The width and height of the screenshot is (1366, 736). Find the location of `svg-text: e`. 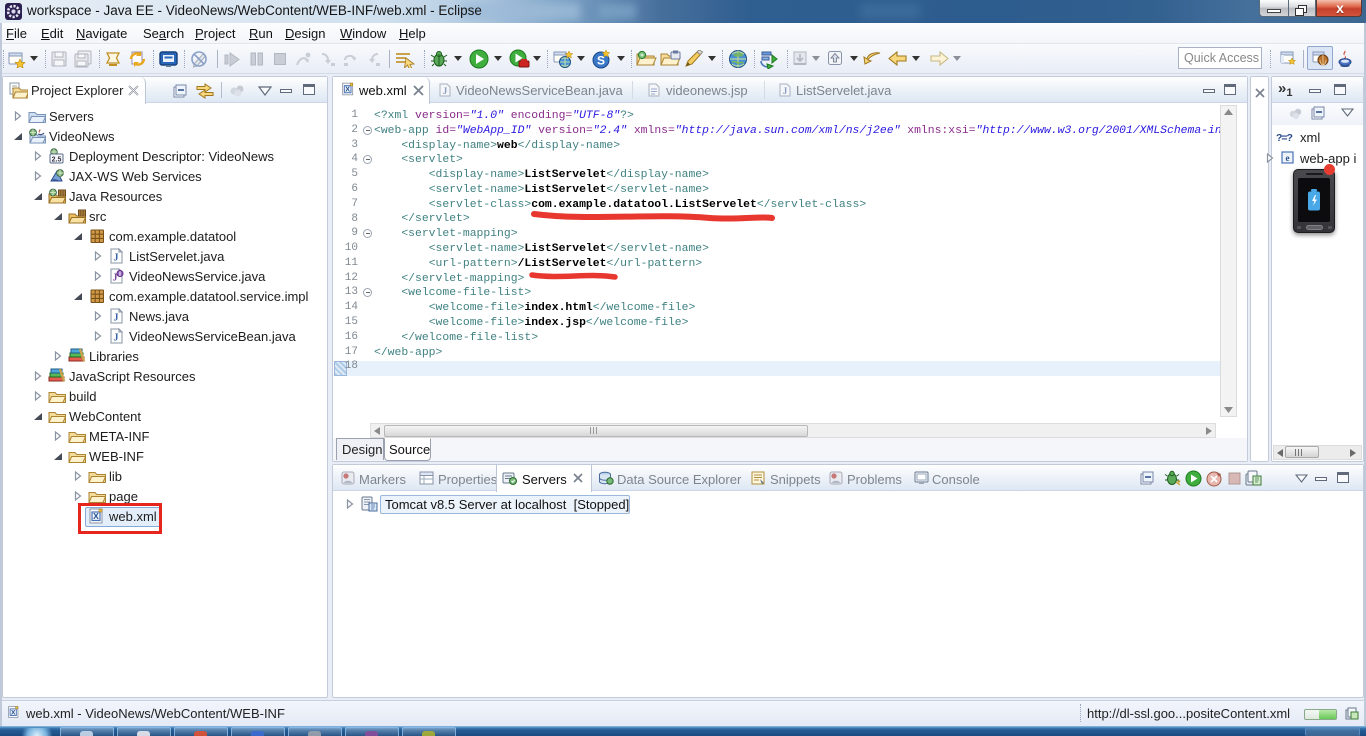

svg-text: e is located at coordinates (1288, 158).